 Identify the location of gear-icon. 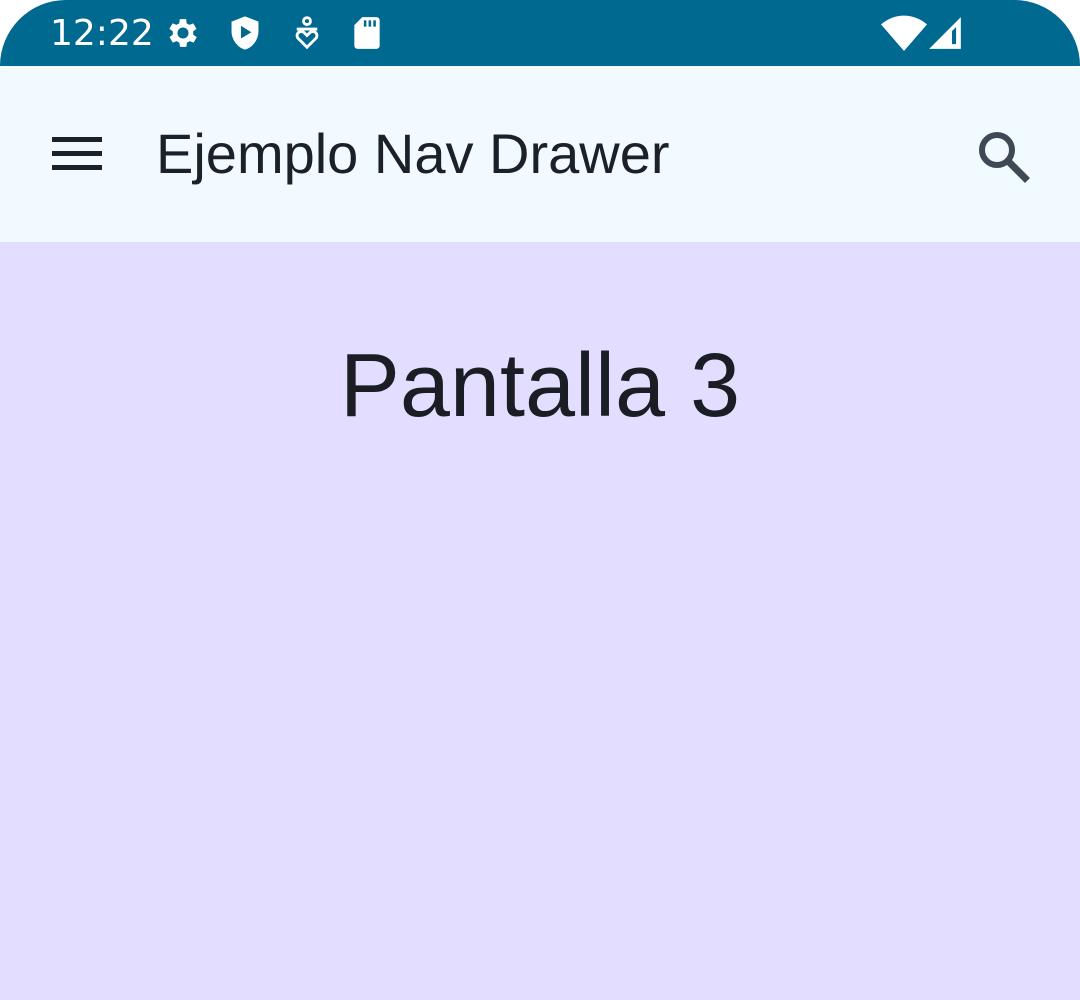
(183, 33).